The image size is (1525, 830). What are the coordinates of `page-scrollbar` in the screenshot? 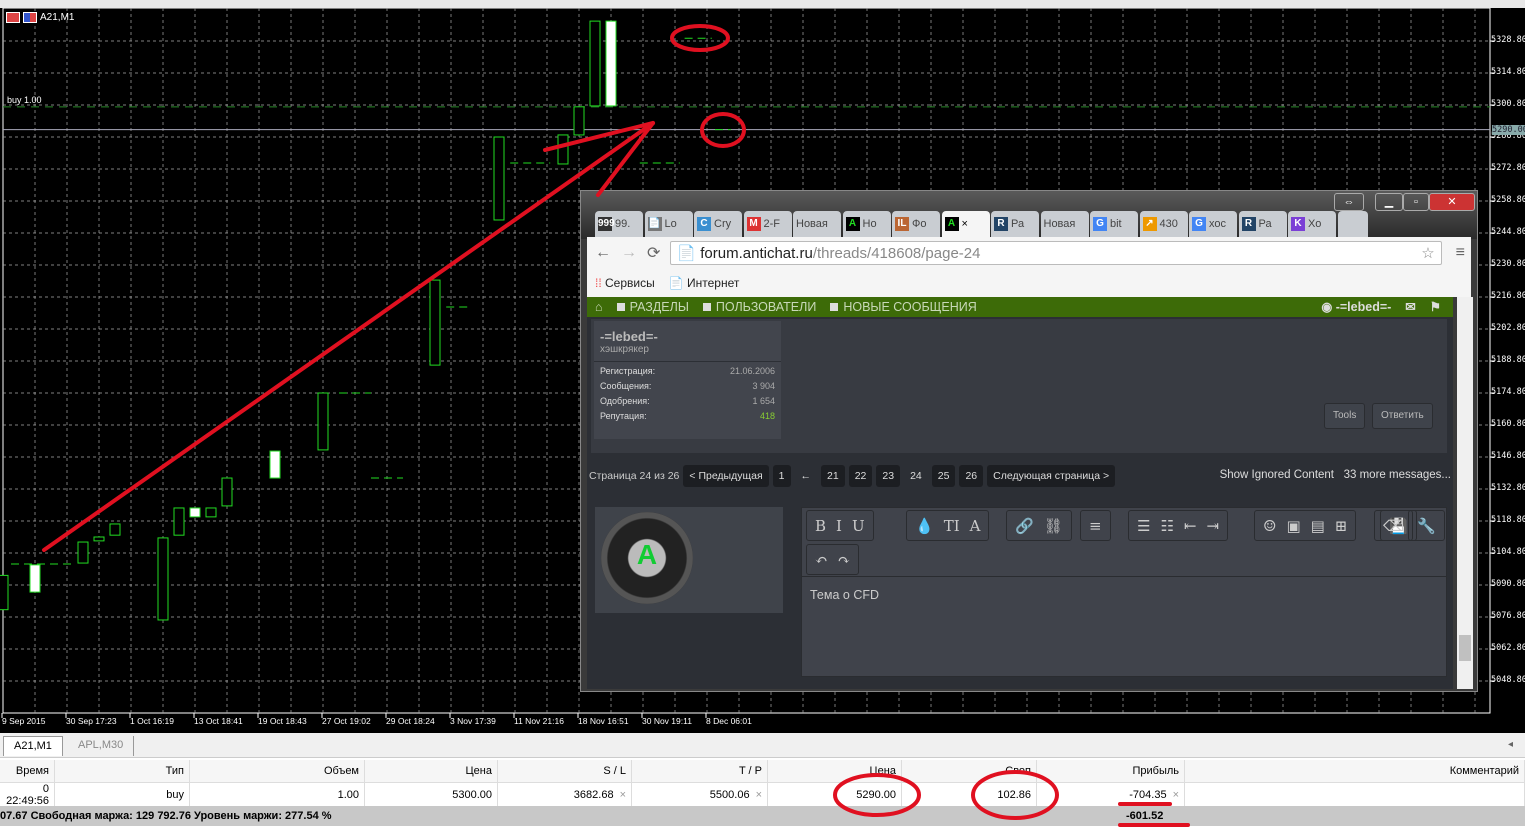 It's located at (1465, 493).